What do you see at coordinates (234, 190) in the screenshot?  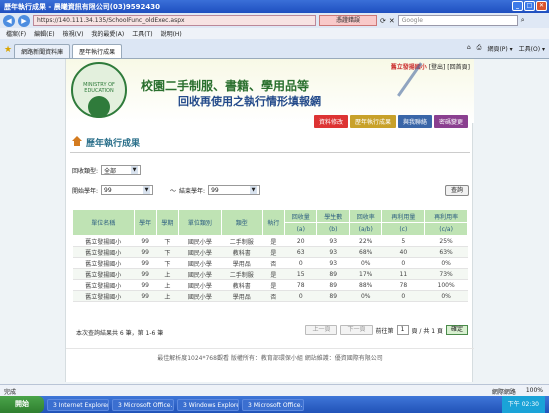 I see `end-year-select: 99 ▼` at bounding box center [234, 190].